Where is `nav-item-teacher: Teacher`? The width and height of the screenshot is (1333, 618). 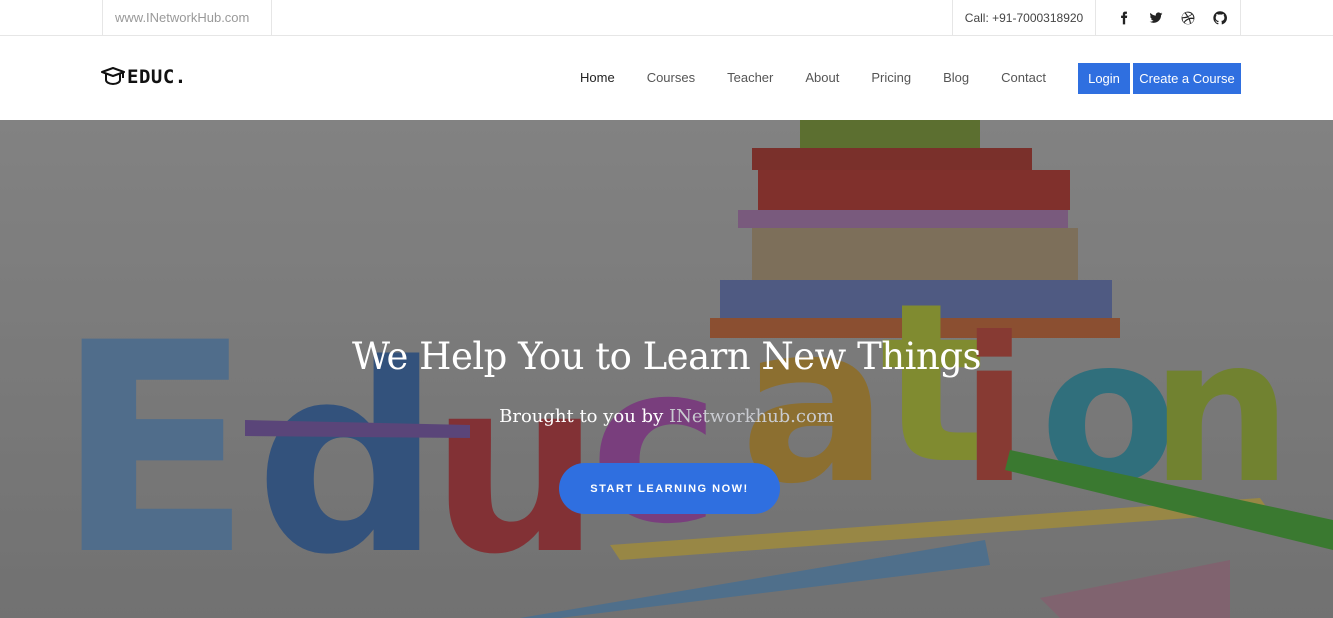 nav-item-teacher: Teacher is located at coordinates (750, 78).